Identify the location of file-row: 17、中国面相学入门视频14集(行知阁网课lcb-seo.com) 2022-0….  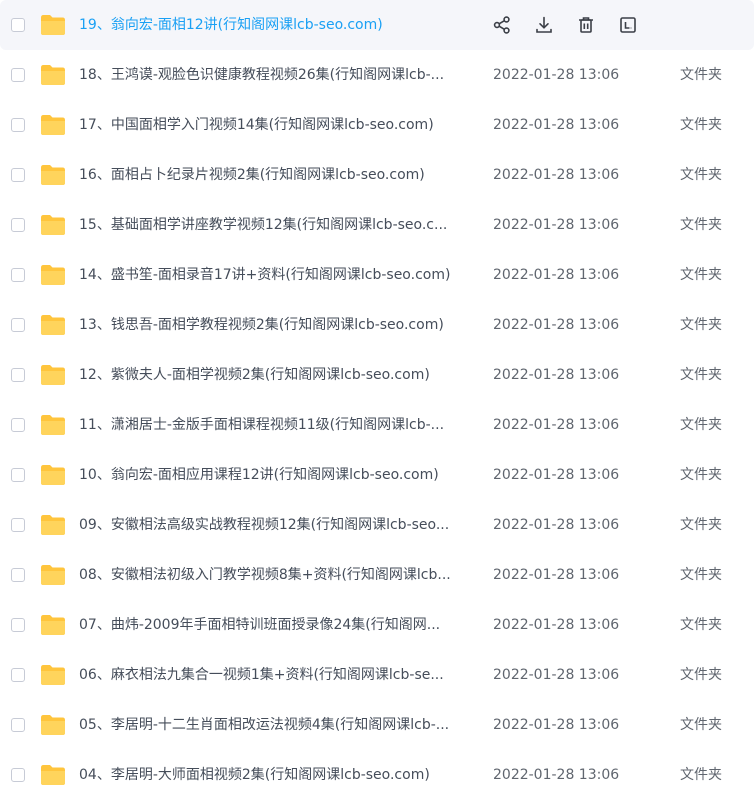
(377, 125).